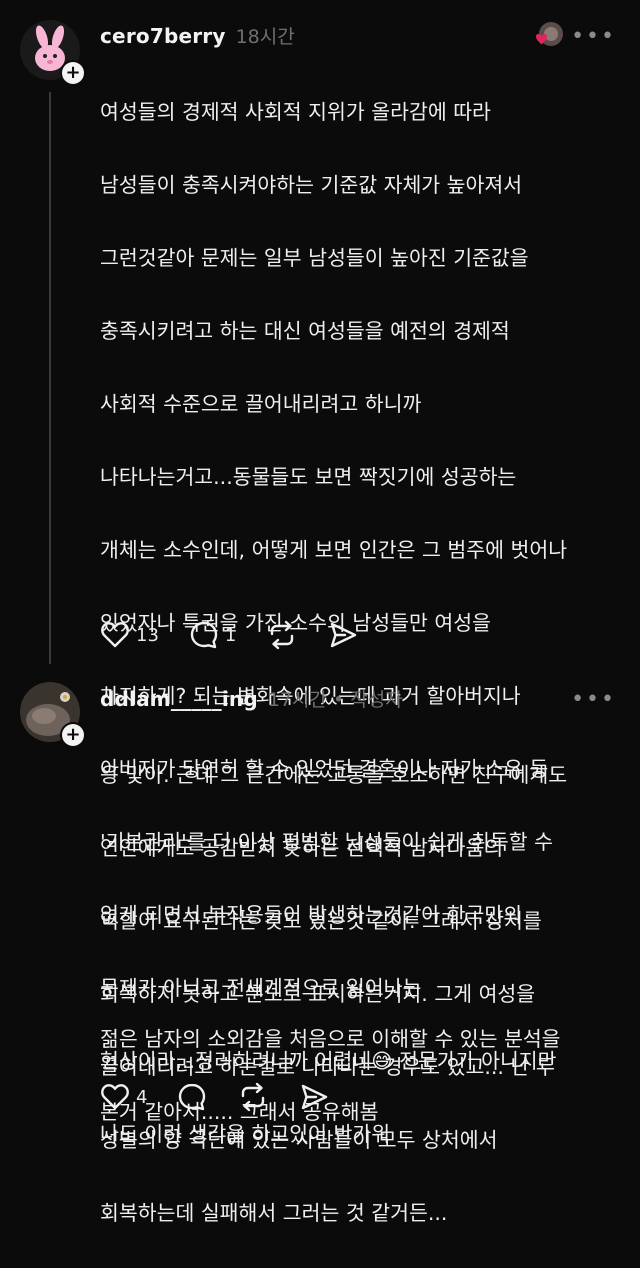  What do you see at coordinates (321, 920) in the screenshot?
I see `text-line: 역할이 요구된다는 것도 있는것 같아. 그래서 상처를` at bounding box center [321, 920].